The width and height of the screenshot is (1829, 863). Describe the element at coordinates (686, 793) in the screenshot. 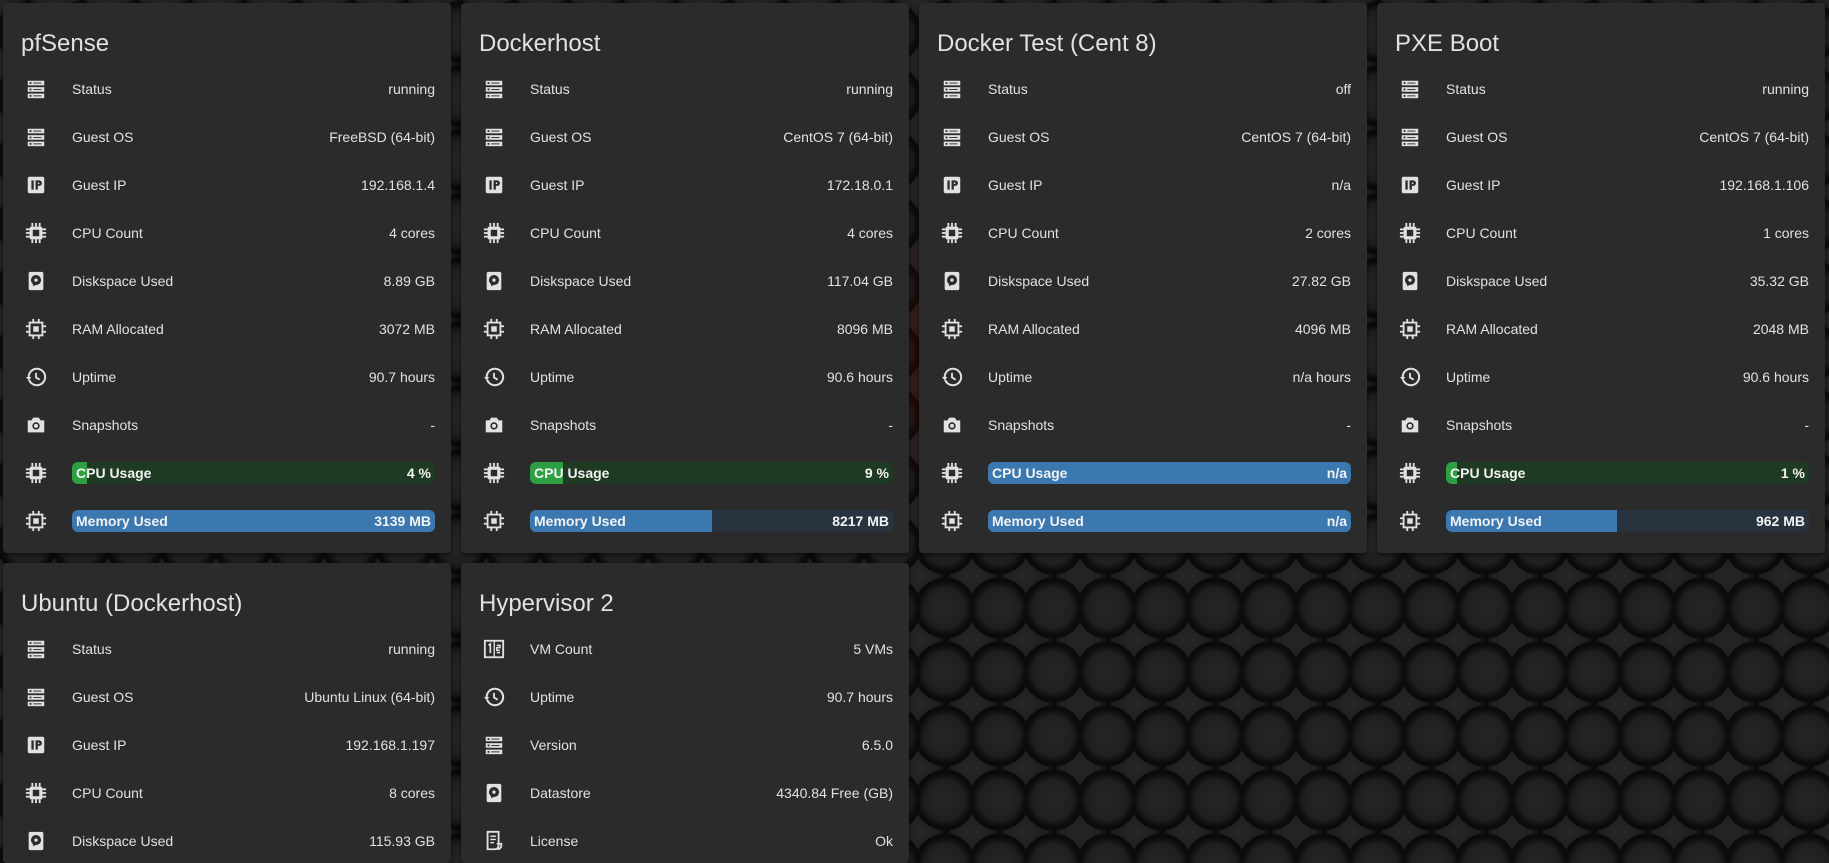

I see `attribute-row-datastore: Datastore 4340.84 Free (GB)` at that location.